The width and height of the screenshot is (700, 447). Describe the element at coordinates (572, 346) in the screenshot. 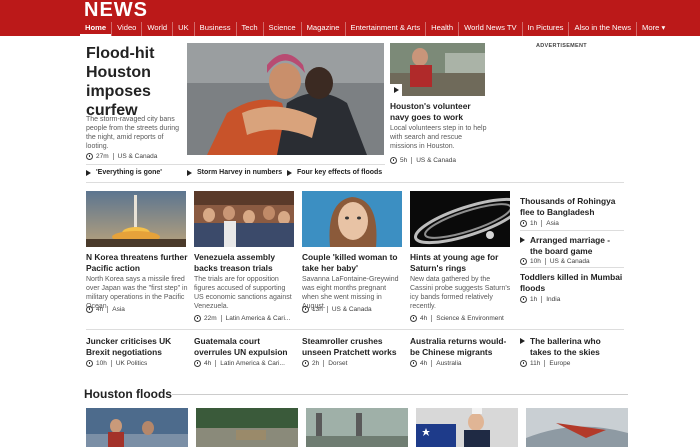

I see `story-headline: The ballerina who takes to the skies` at that location.